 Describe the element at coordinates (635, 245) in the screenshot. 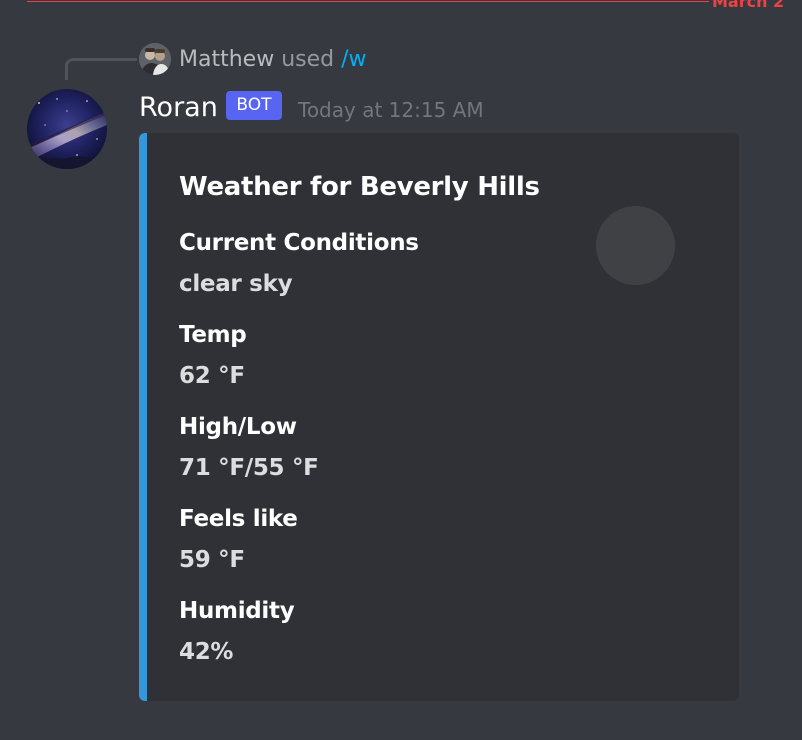

I see `weather-thumbnail-placeholder` at that location.